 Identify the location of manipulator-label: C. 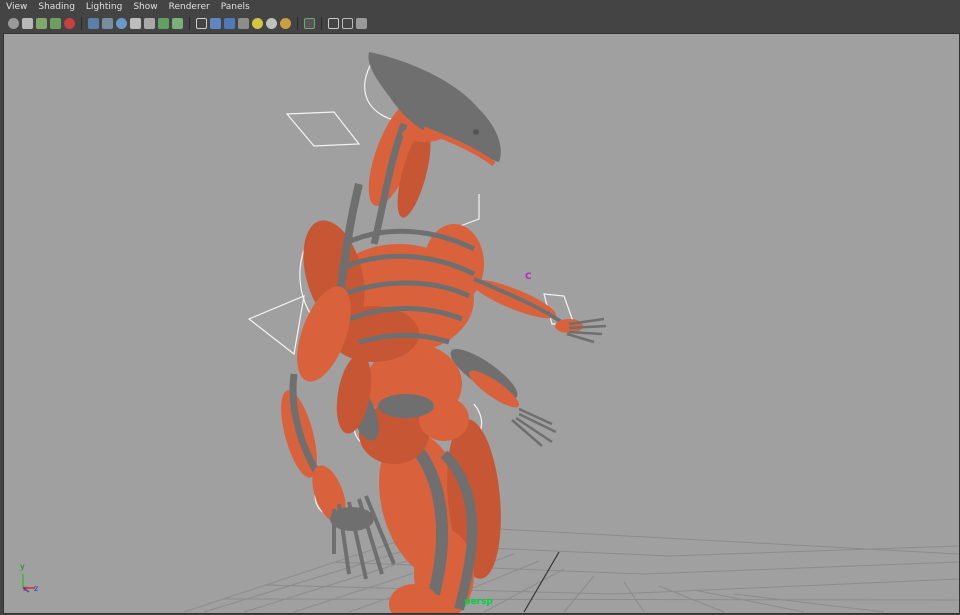
(528, 277).